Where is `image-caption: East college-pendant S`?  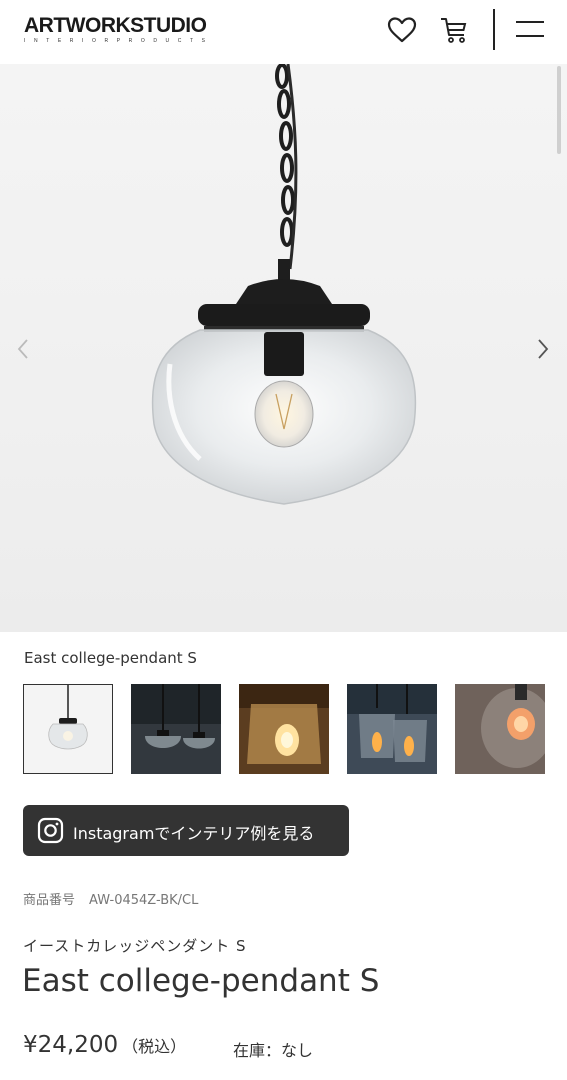
image-caption: East college-pendant S is located at coordinates (110, 658).